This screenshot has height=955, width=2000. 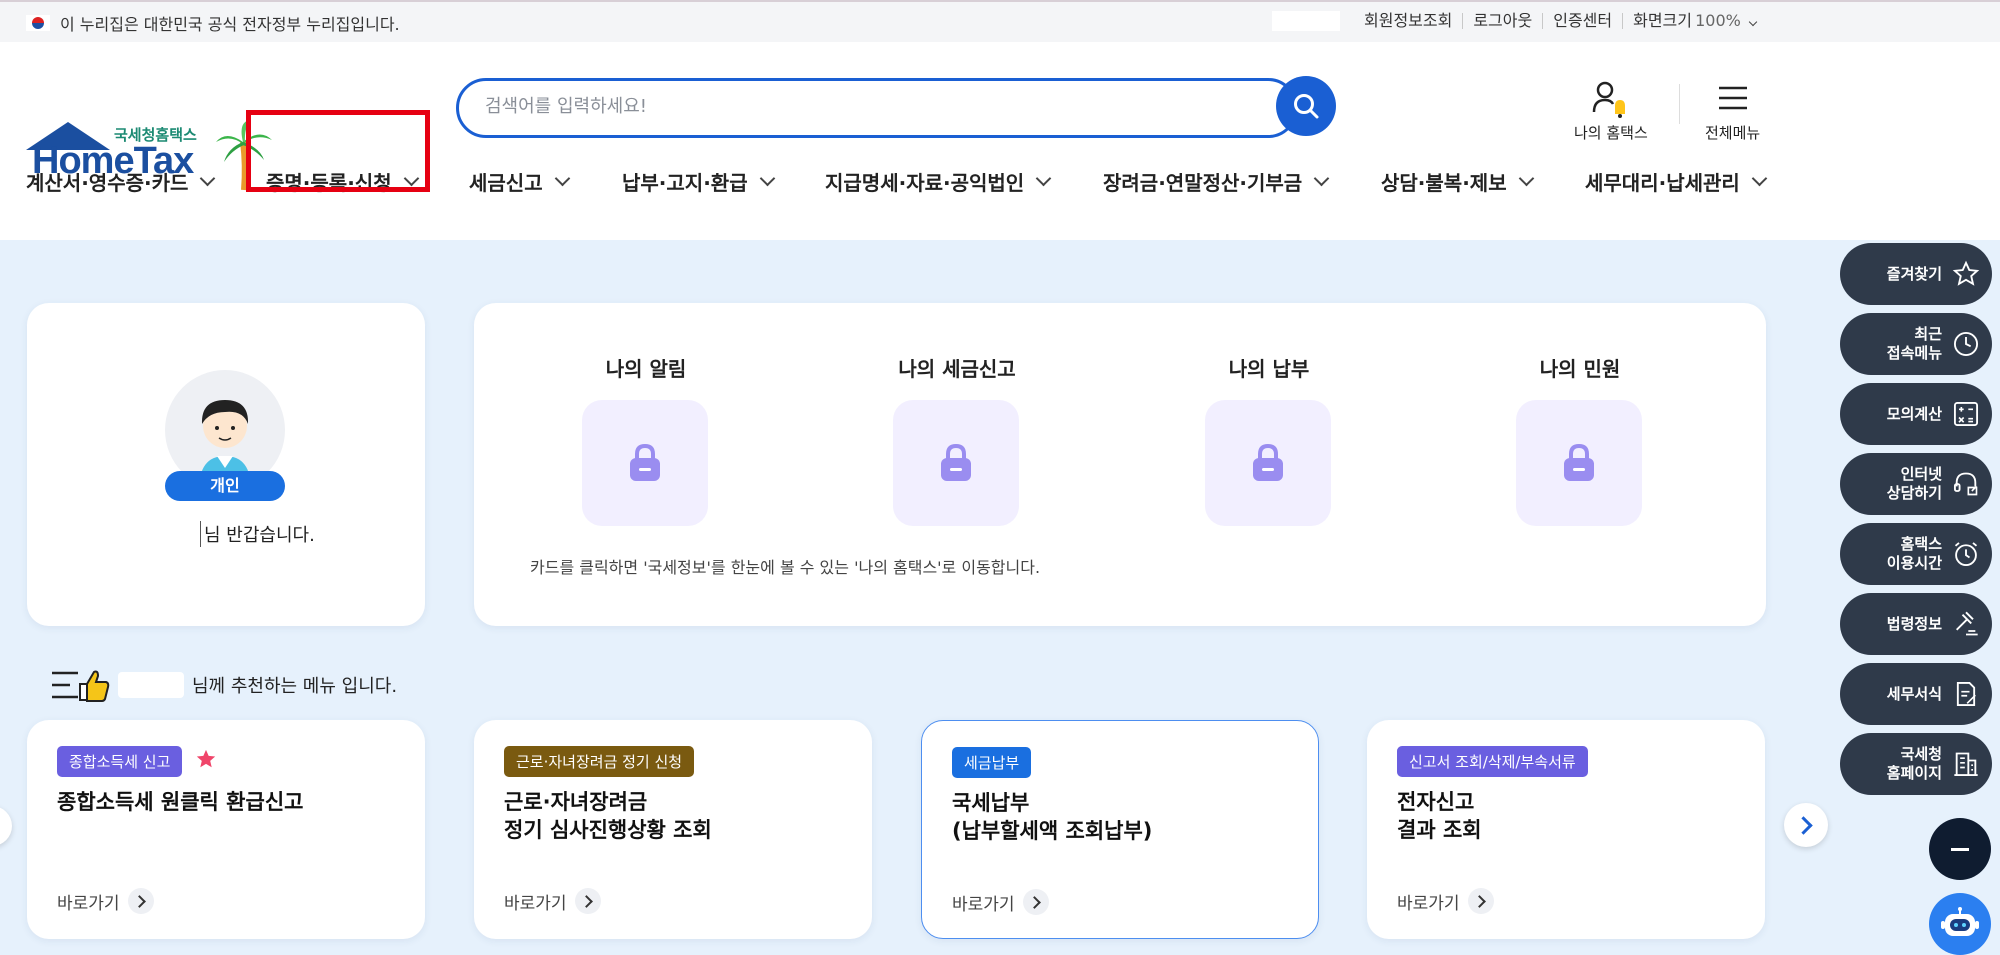 What do you see at coordinates (257, 534) in the screenshot?
I see `greeting-text: 님 반갑습니다.` at bounding box center [257, 534].